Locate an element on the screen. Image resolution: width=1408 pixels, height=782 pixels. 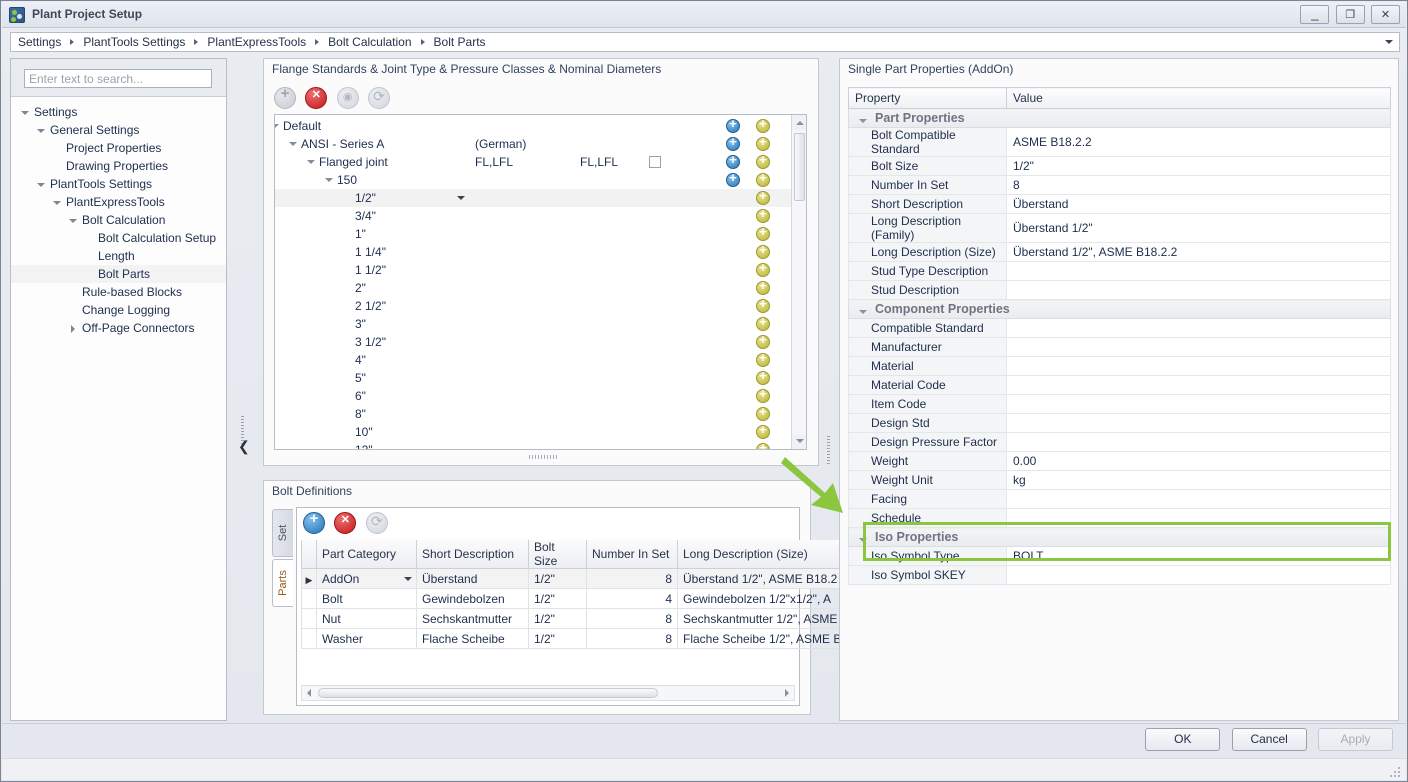
property-row: Item Code is located at coordinates (1119, 404).